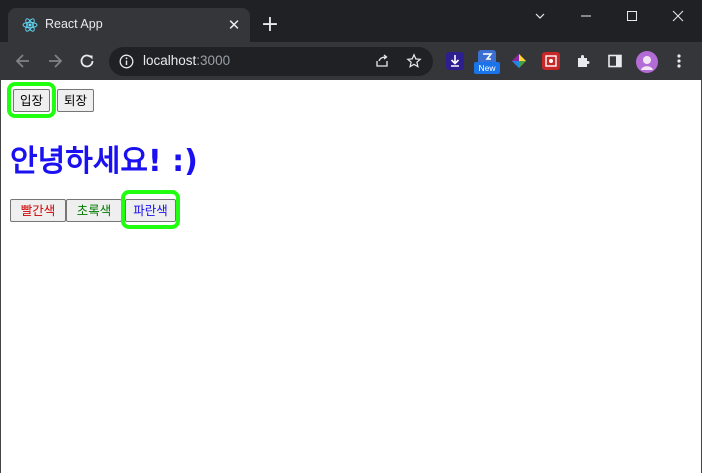 This screenshot has width=702, height=473. What do you see at coordinates (519, 61) in the screenshot?
I see `color-ext-icon` at bounding box center [519, 61].